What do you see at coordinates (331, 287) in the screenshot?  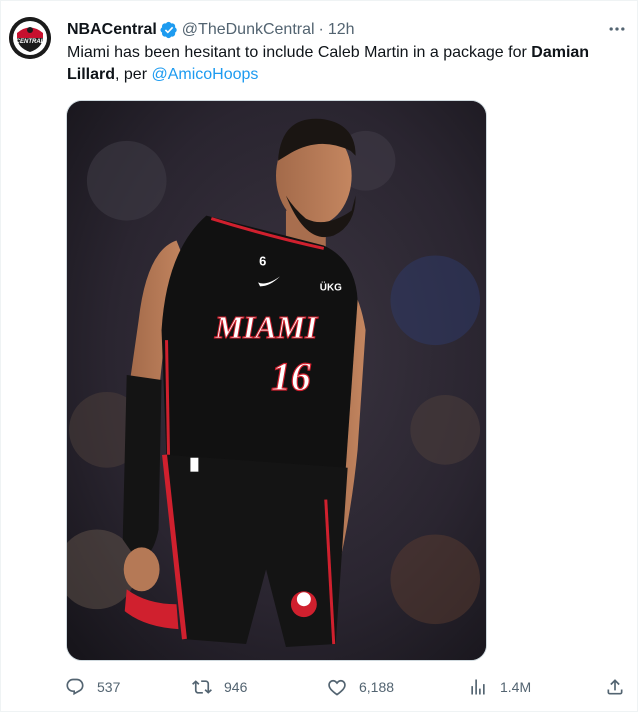 I see `jersey-patch-text: ÜKG` at bounding box center [331, 287].